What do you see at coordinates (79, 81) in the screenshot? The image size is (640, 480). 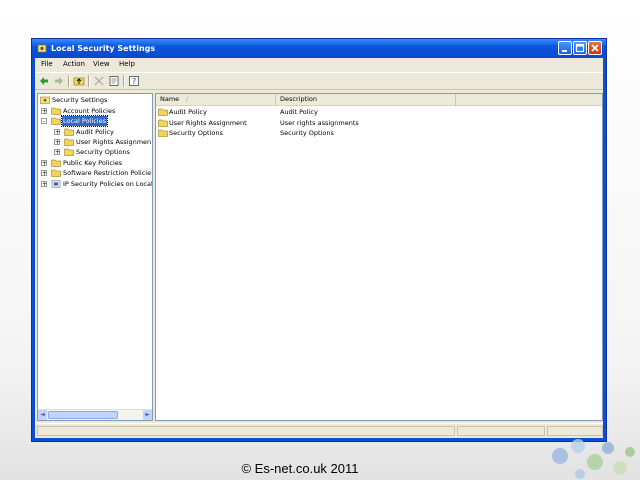 I see `up-folder-icon` at bounding box center [79, 81].